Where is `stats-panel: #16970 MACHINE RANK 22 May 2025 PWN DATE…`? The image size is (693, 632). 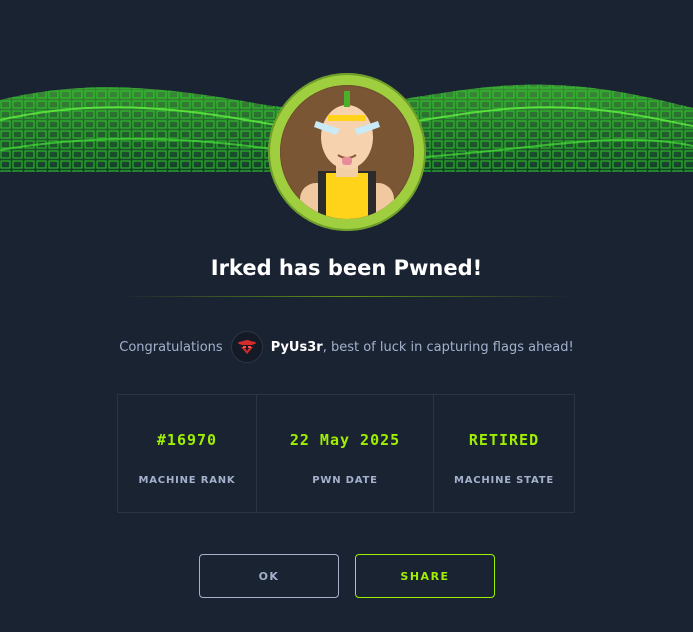
stats-panel: #16970 MACHINE RANK 22 May 2025 PWN DATE… is located at coordinates (346, 453).